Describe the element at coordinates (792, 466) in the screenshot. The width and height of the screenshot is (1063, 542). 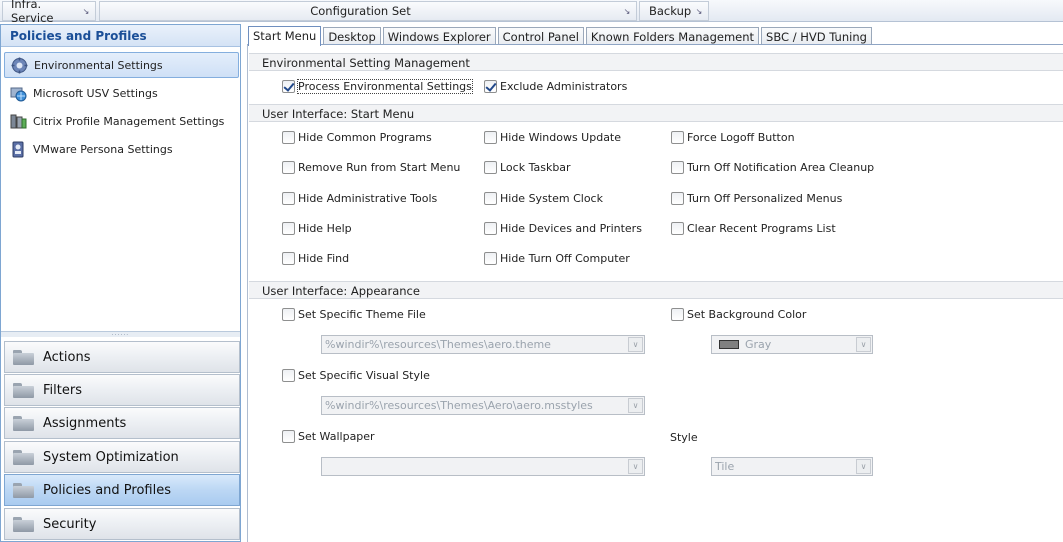
I see `wallpaper-style-dropdown: Tile ∨` at that location.